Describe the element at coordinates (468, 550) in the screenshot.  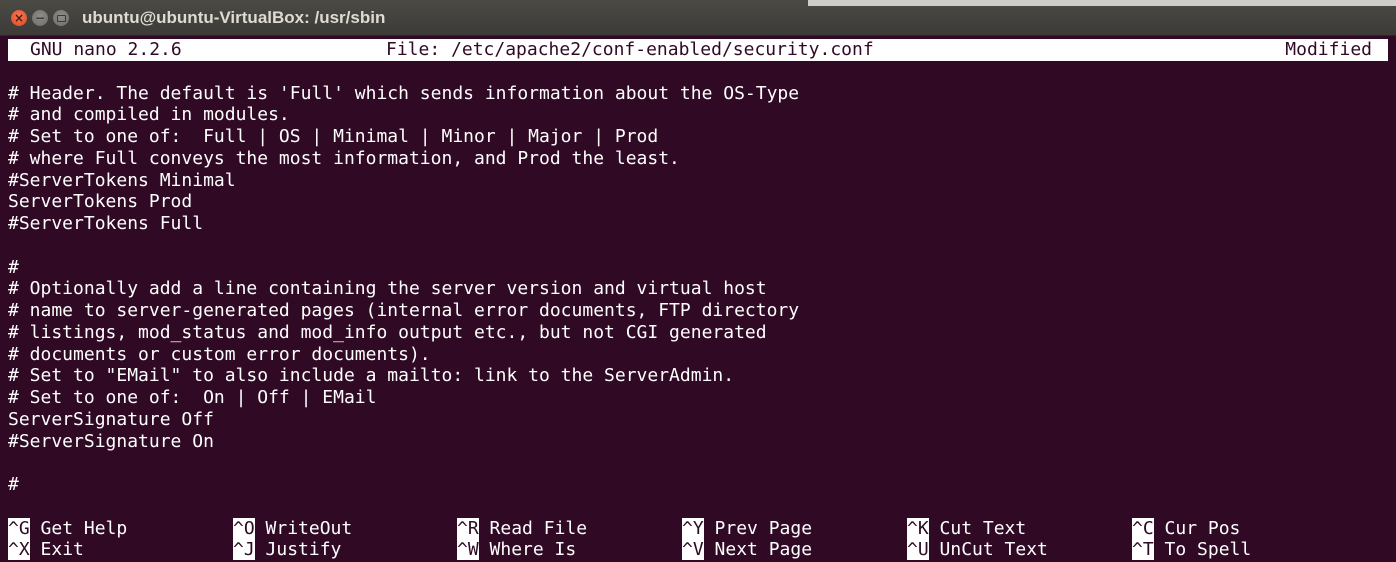
I see `shortcut-key: ^W` at that location.